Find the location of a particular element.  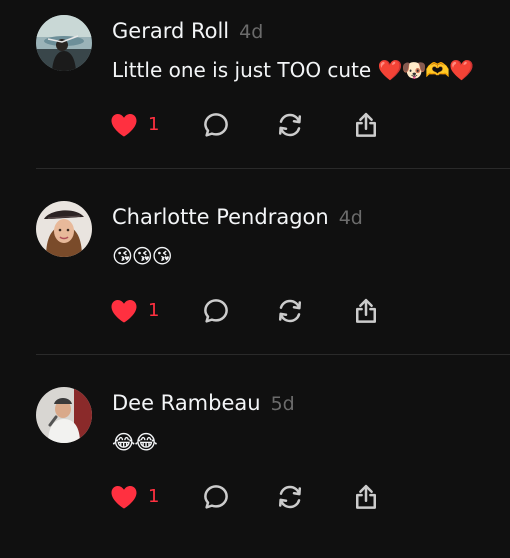

comment-header: Charlotte Pendragon 4d is located at coordinates (237, 217).